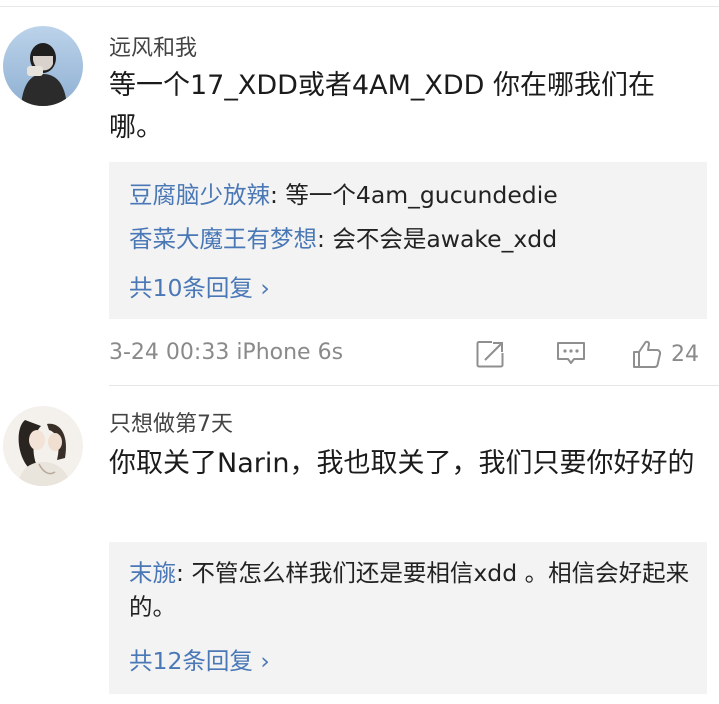 The width and height of the screenshot is (719, 704). What do you see at coordinates (226, 352) in the screenshot?
I see `timestamp: 3-24 00:33 iPhone 6s` at bounding box center [226, 352].